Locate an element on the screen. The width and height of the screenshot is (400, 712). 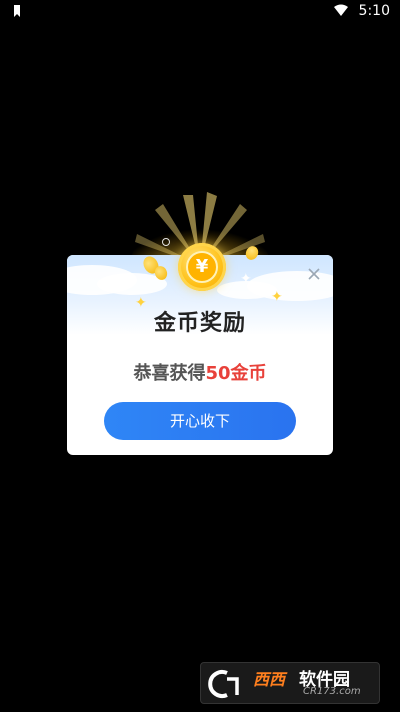
accept-reward-button: 开心收下 is located at coordinates (200, 421).